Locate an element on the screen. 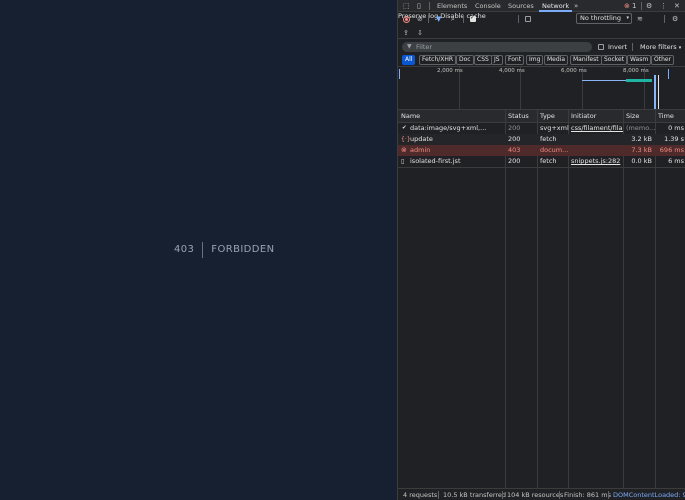 Image resolution: width=685 pixels, height=500 pixels. type-filter-all: All is located at coordinates (409, 60).